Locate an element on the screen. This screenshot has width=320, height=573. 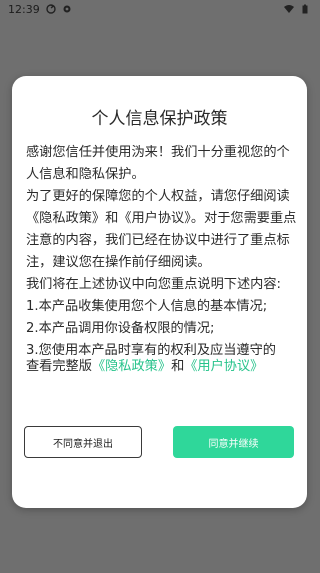
full-version-links: 查看完整版《隐私政策》和《用户协议》 is located at coordinates (161, 367).